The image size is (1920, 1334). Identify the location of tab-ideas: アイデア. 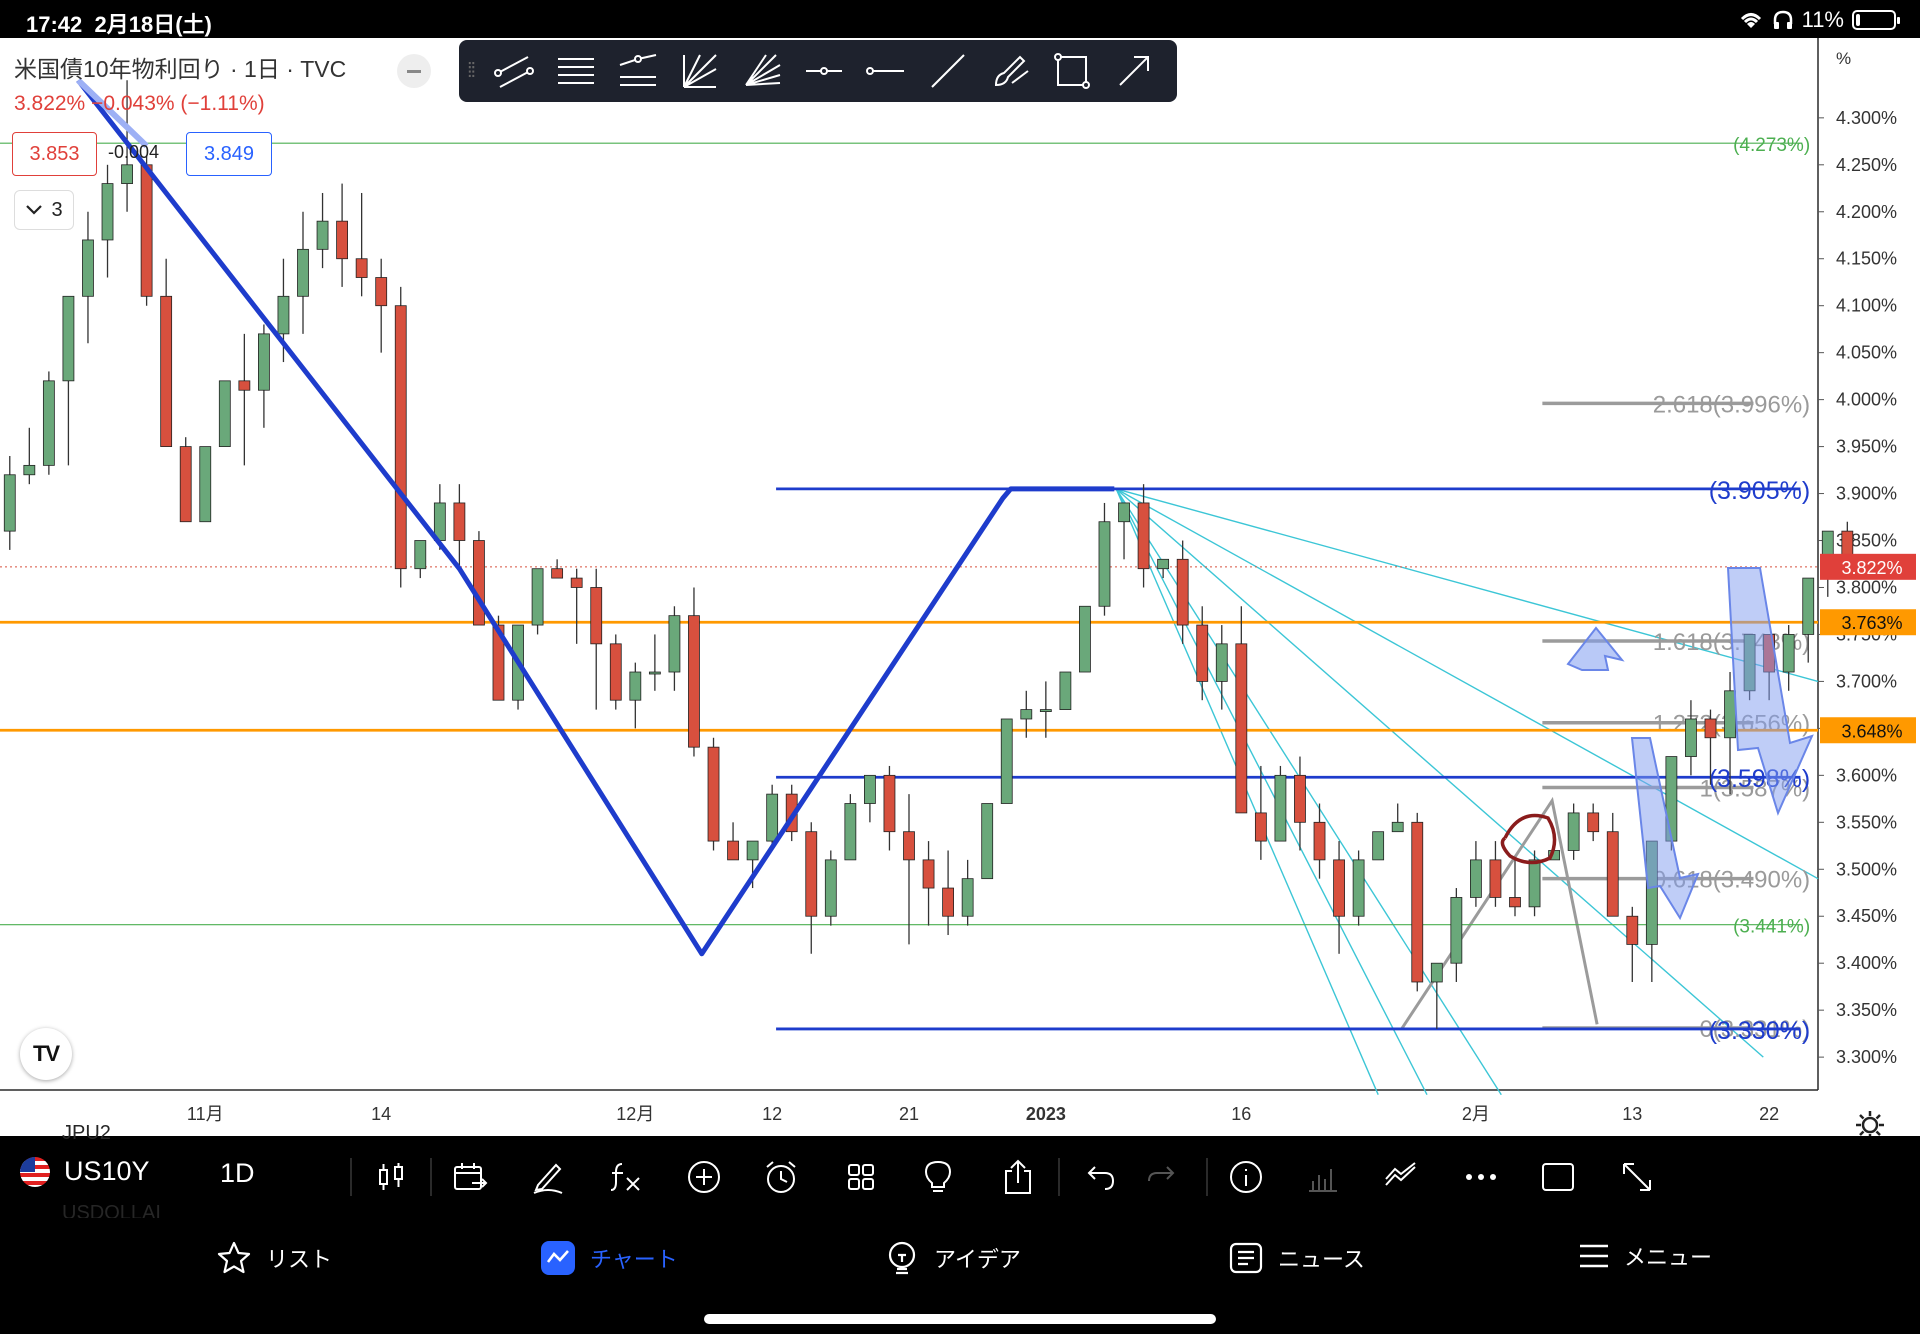
(952, 1258).